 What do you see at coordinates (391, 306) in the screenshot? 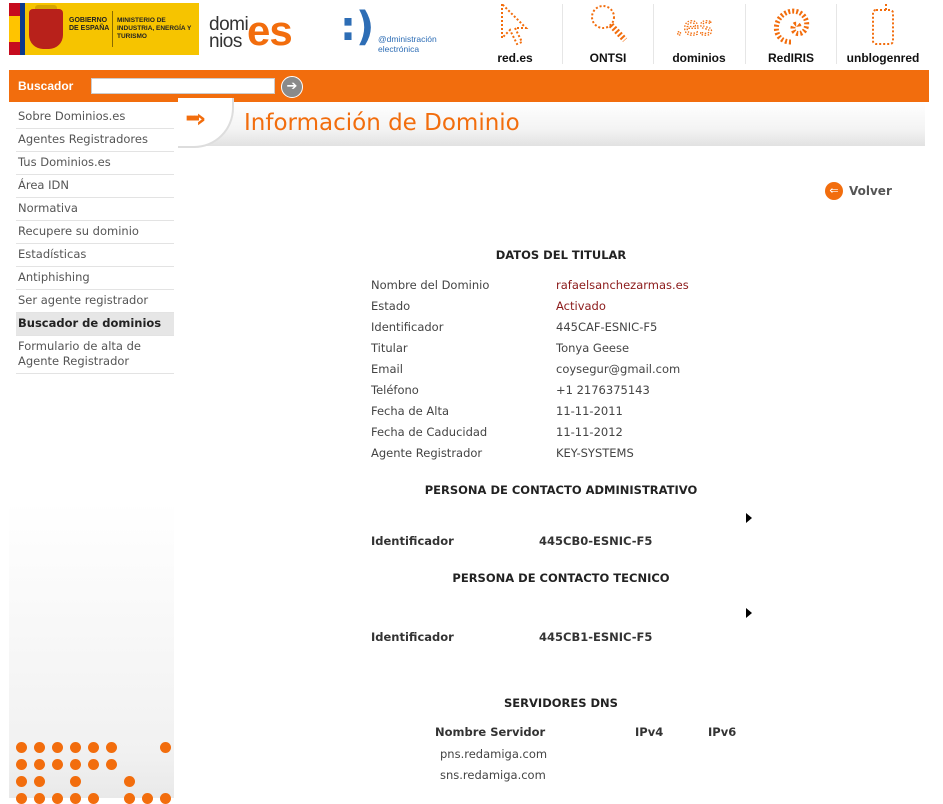
I see `info-key: Estado` at bounding box center [391, 306].